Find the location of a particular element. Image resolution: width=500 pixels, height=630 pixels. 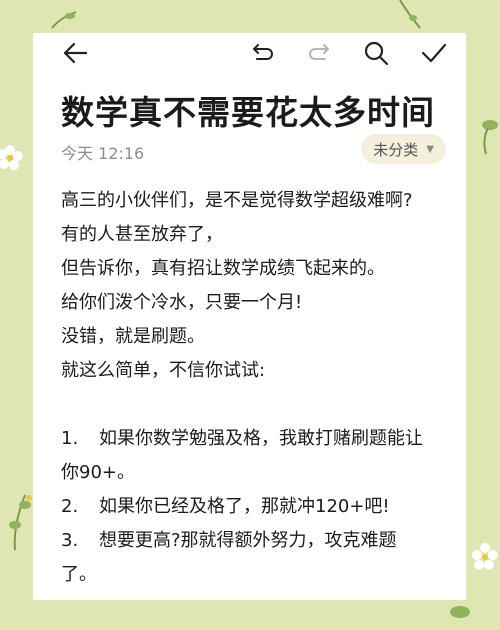

checkmark-icon is located at coordinates (434, 53).